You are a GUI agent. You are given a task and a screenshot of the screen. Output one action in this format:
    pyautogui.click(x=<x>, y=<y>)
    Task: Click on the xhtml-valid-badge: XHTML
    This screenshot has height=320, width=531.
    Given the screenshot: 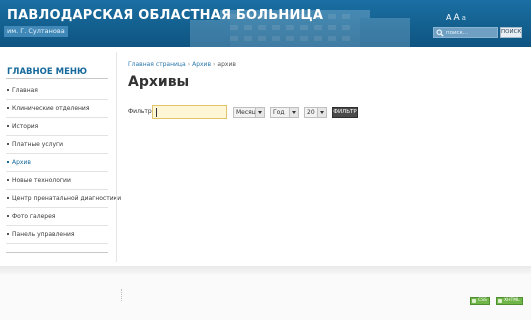 What is the action you would take?
    pyautogui.click(x=509, y=301)
    